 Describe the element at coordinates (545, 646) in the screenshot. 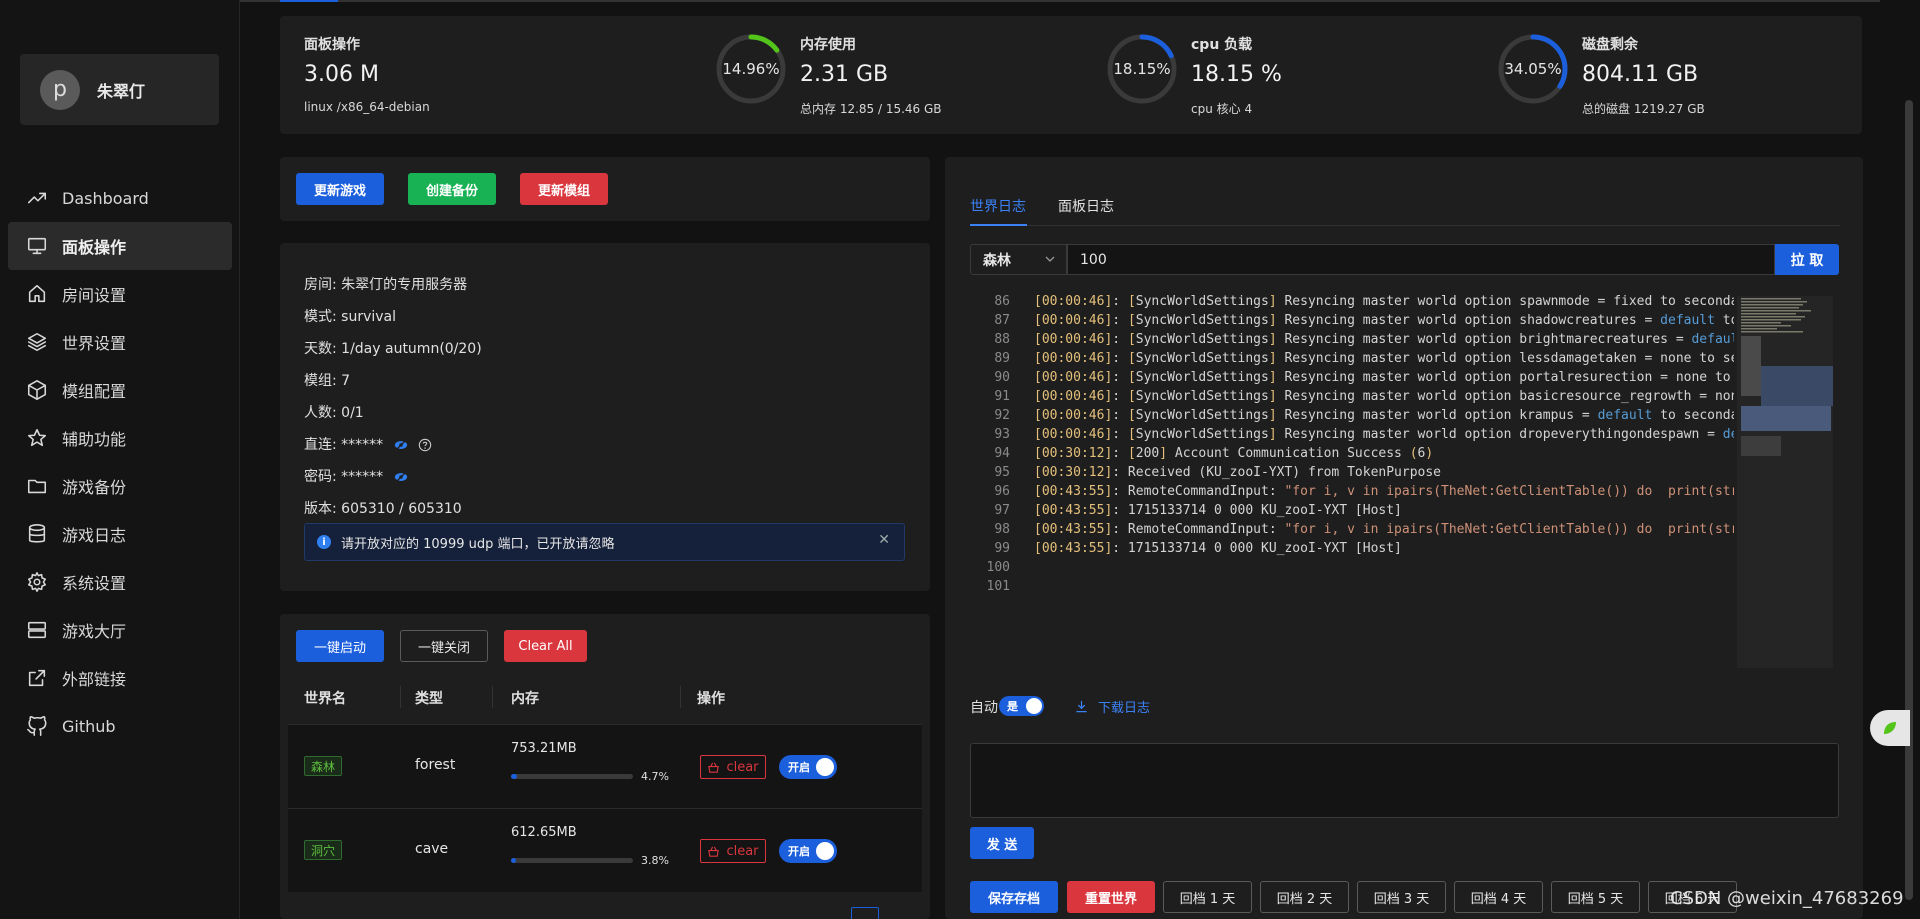

I see `clear-all-button: Clear All` at that location.